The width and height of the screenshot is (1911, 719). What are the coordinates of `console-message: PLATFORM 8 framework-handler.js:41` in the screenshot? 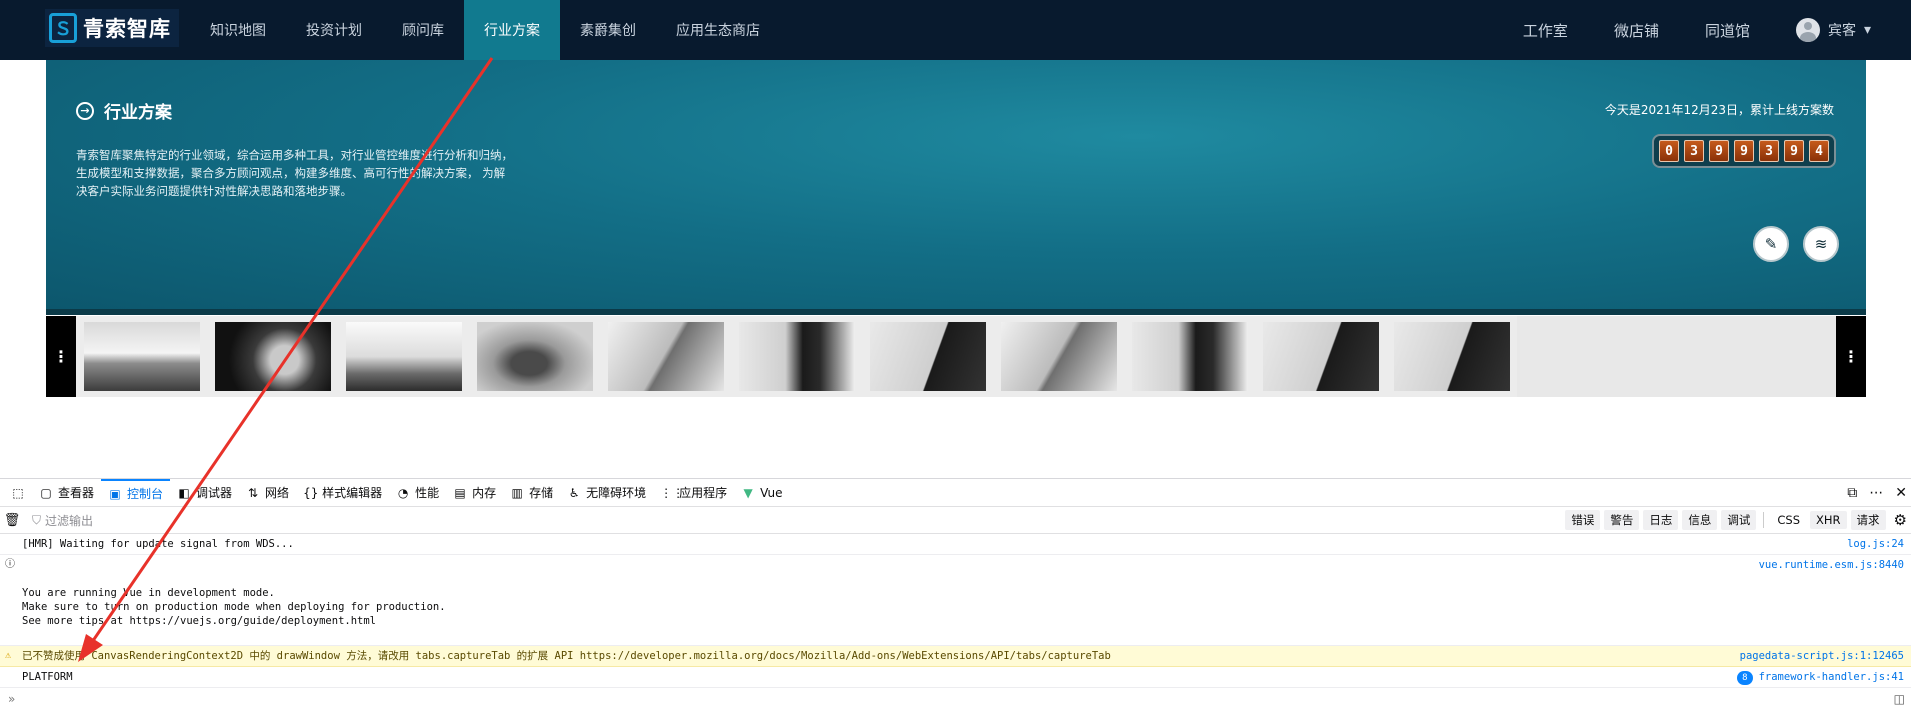 It's located at (955, 677).